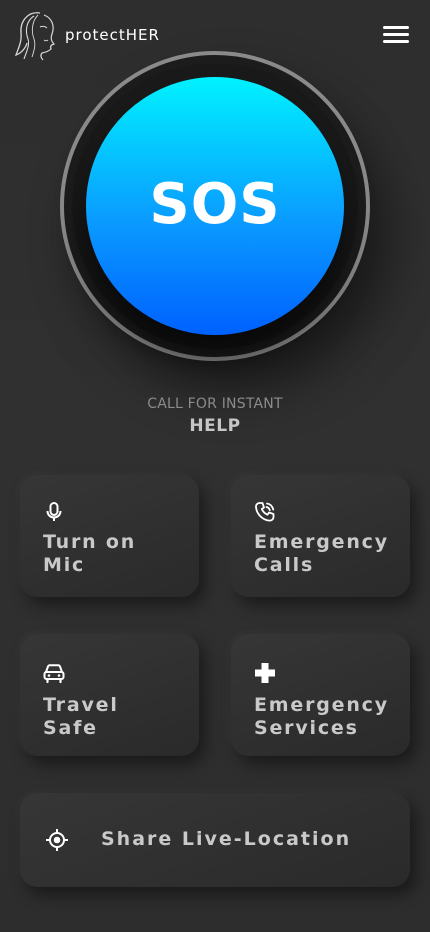  What do you see at coordinates (90, 553) in the screenshot?
I see `turn-on-mic-label: Turn on Mic` at bounding box center [90, 553].